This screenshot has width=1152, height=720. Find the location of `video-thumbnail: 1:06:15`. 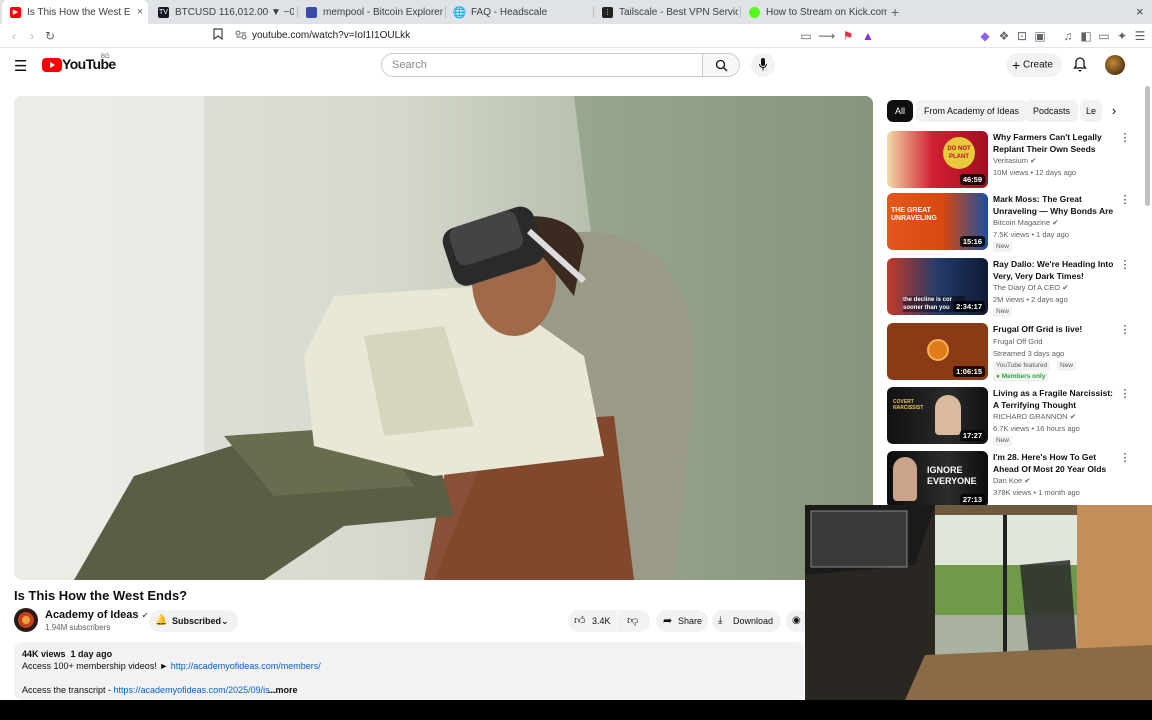

video-thumbnail: 1:06:15 is located at coordinates (937, 351).